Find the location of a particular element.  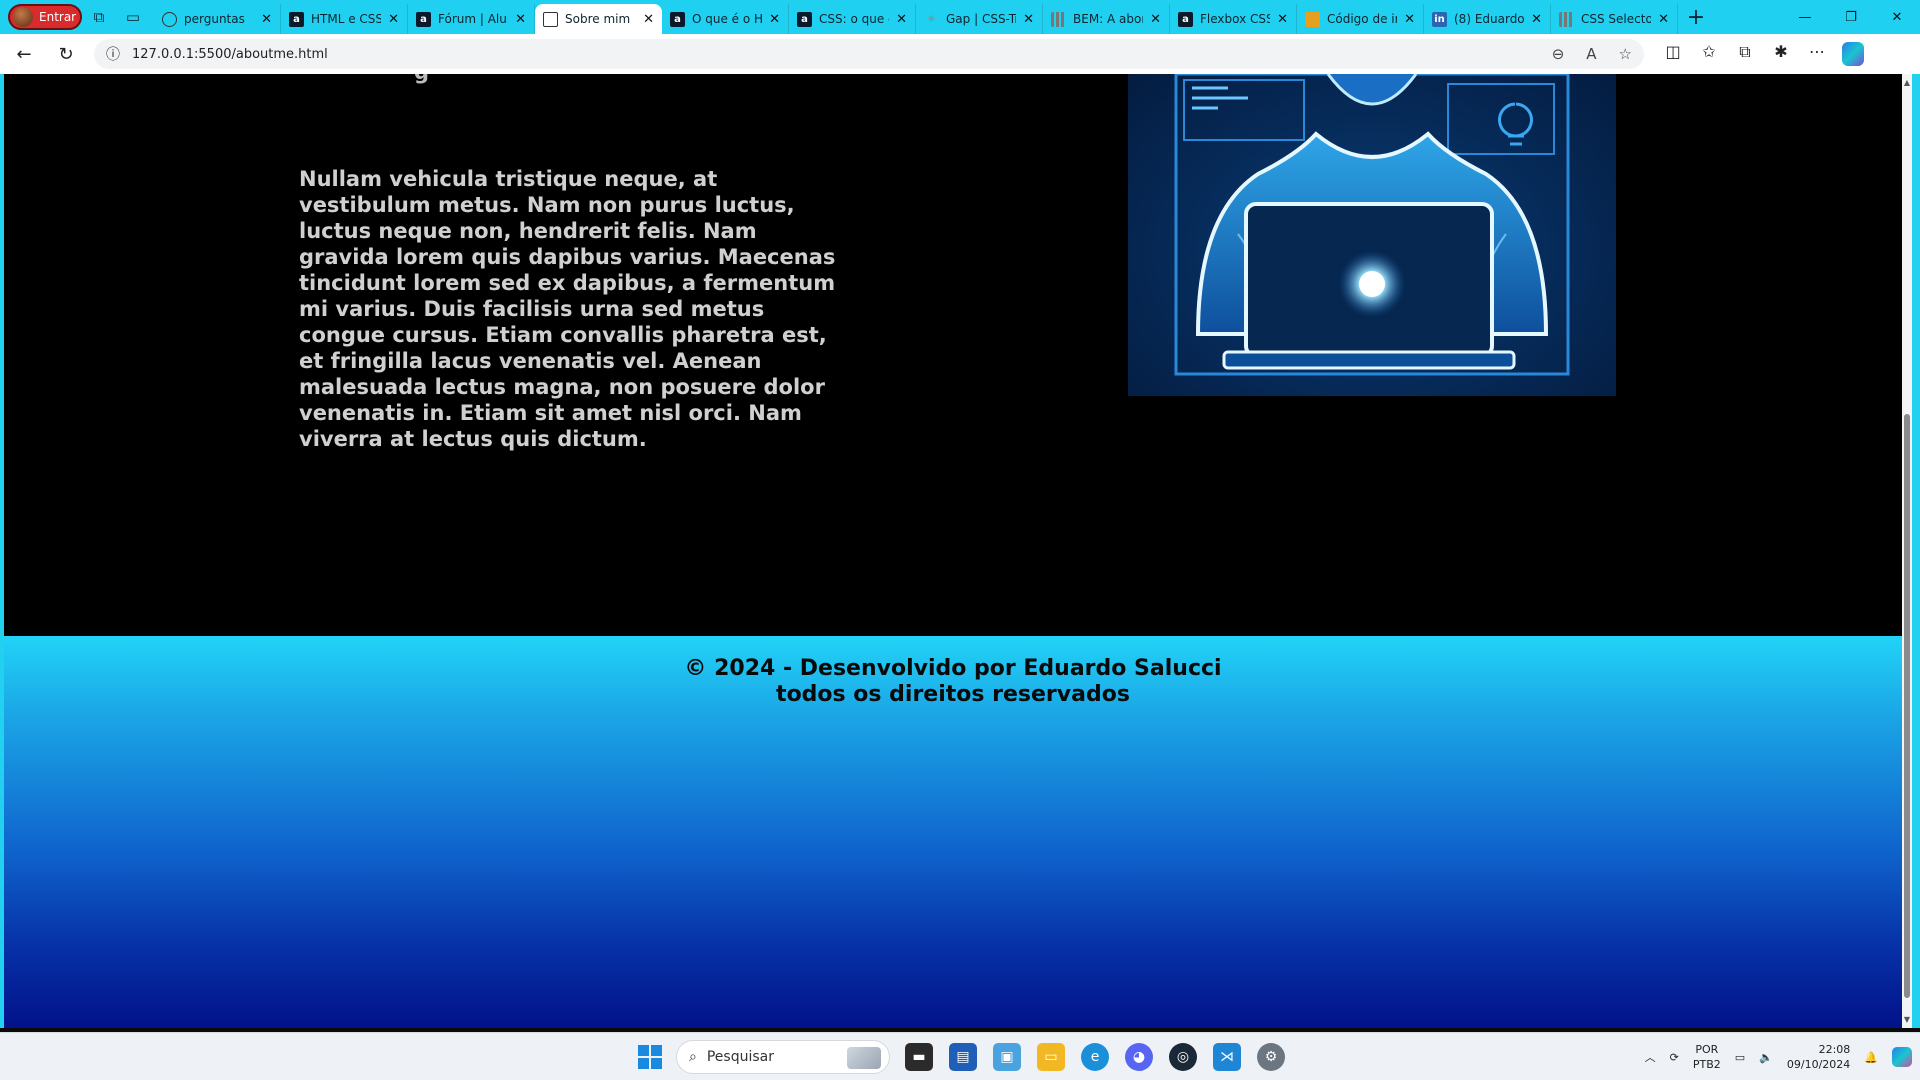

back-icon: ← is located at coordinates (24, 54).